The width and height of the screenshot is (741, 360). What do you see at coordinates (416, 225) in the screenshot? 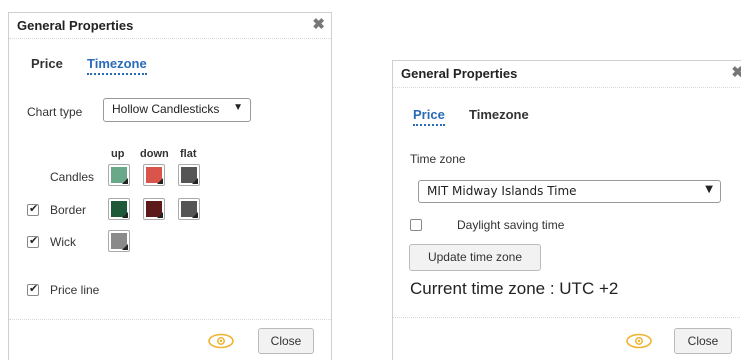
I see `daylight-saving-checkbox` at bounding box center [416, 225].